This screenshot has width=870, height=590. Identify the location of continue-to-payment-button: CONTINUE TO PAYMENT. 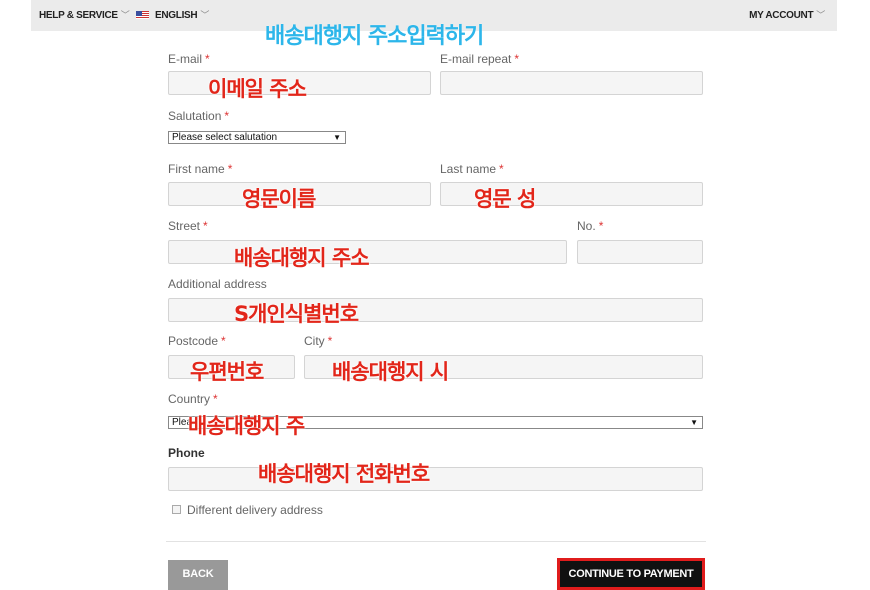
(631, 574).